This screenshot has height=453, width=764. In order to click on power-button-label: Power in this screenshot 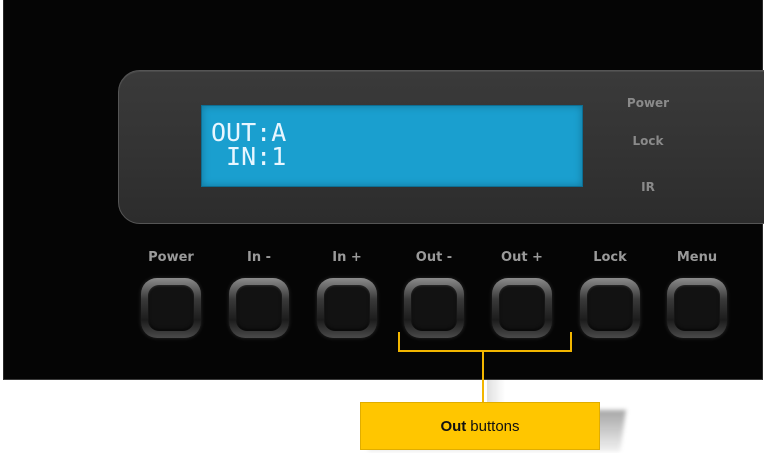, I will do `click(171, 257)`.